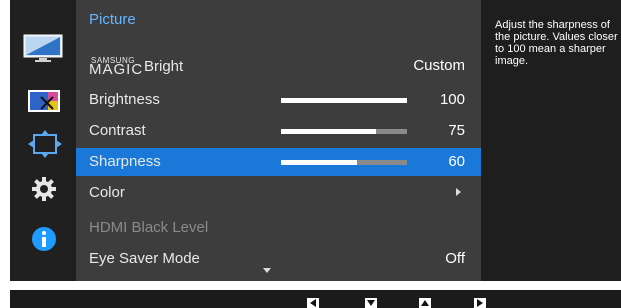  Describe the element at coordinates (458, 192) in the screenshot. I see `chevron-right-icon` at that location.